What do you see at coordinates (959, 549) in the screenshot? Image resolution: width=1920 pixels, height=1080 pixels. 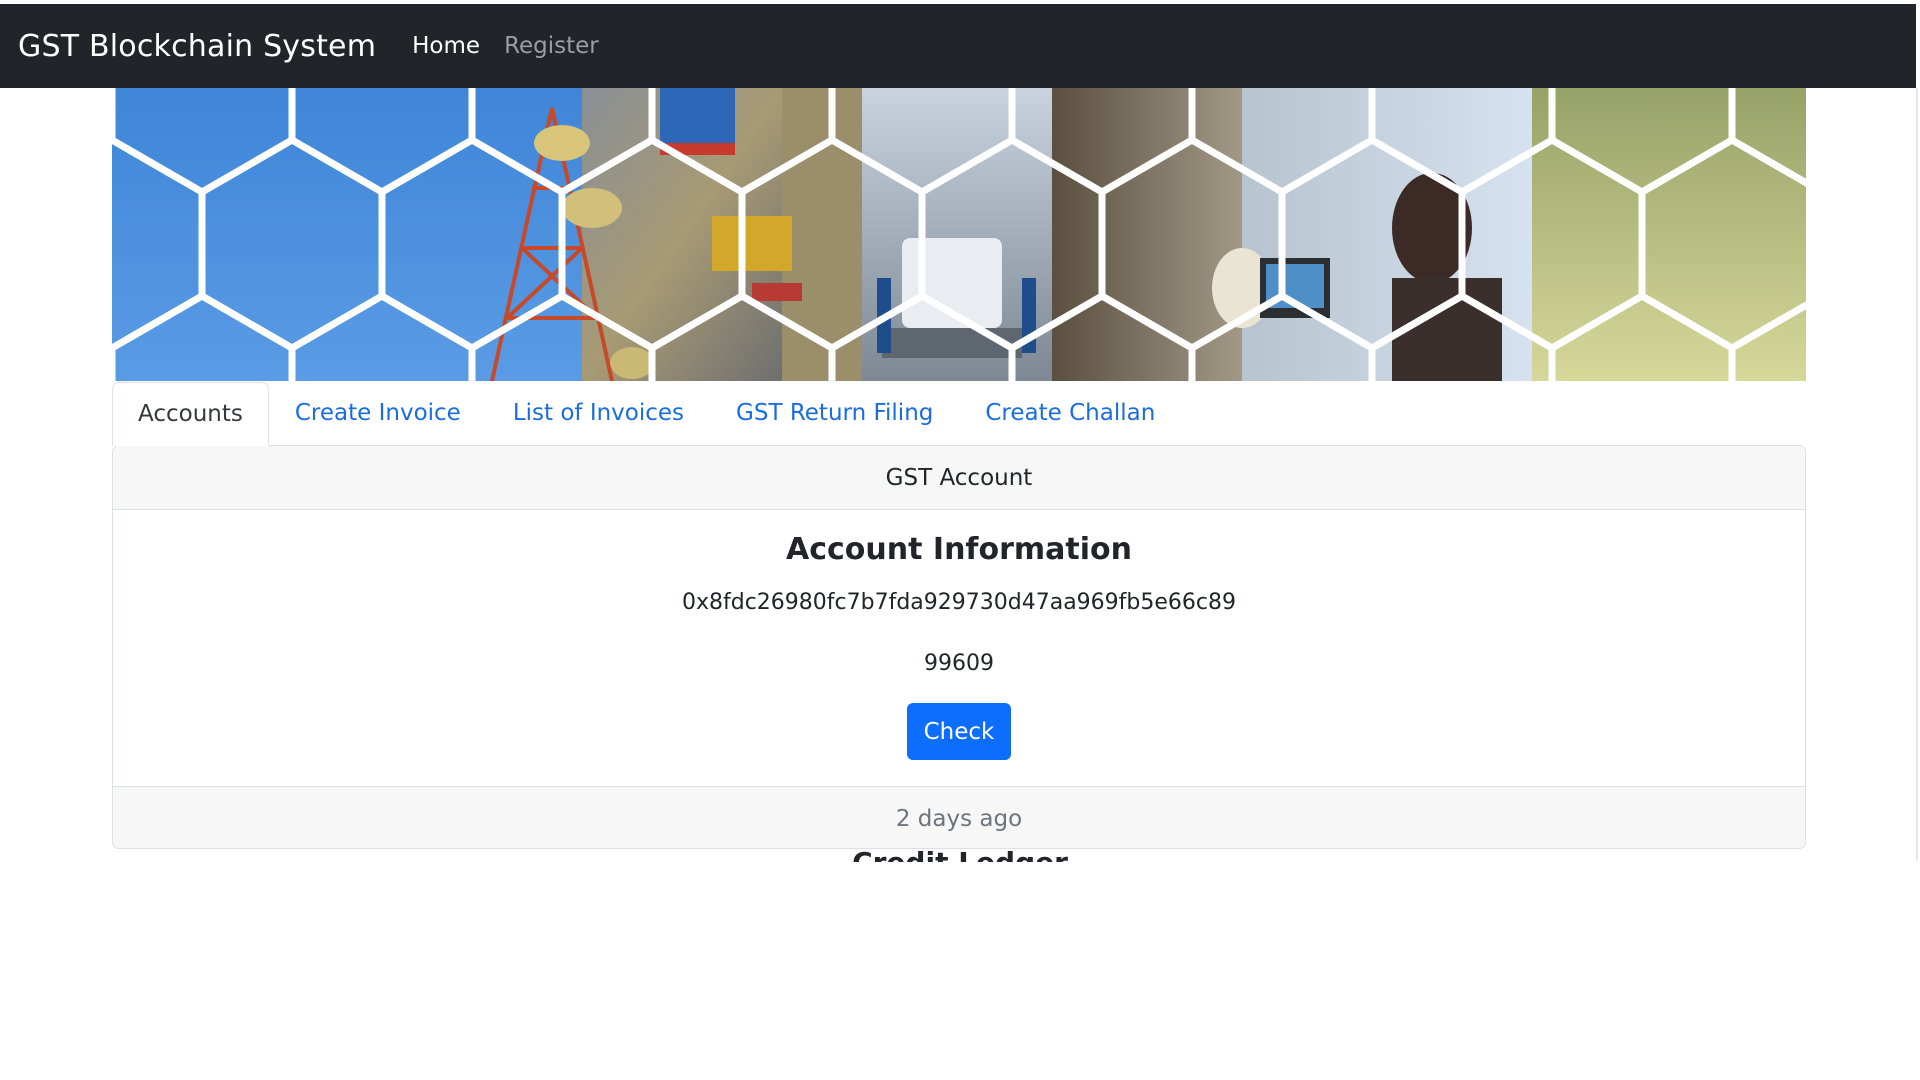 I see `account-info-title: Account Information` at bounding box center [959, 549].